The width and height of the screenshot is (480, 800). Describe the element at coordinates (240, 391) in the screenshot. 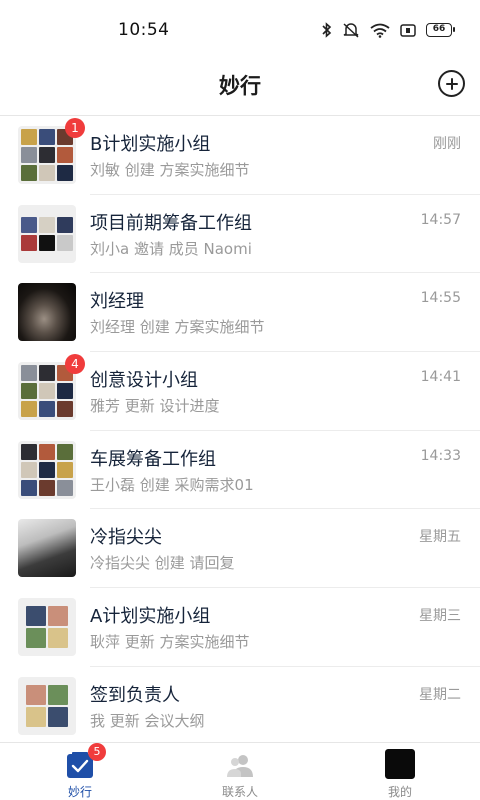

I see `conversation-row: 4 创意设计小组雅芳 更新 设计进度 14:41` at that location.